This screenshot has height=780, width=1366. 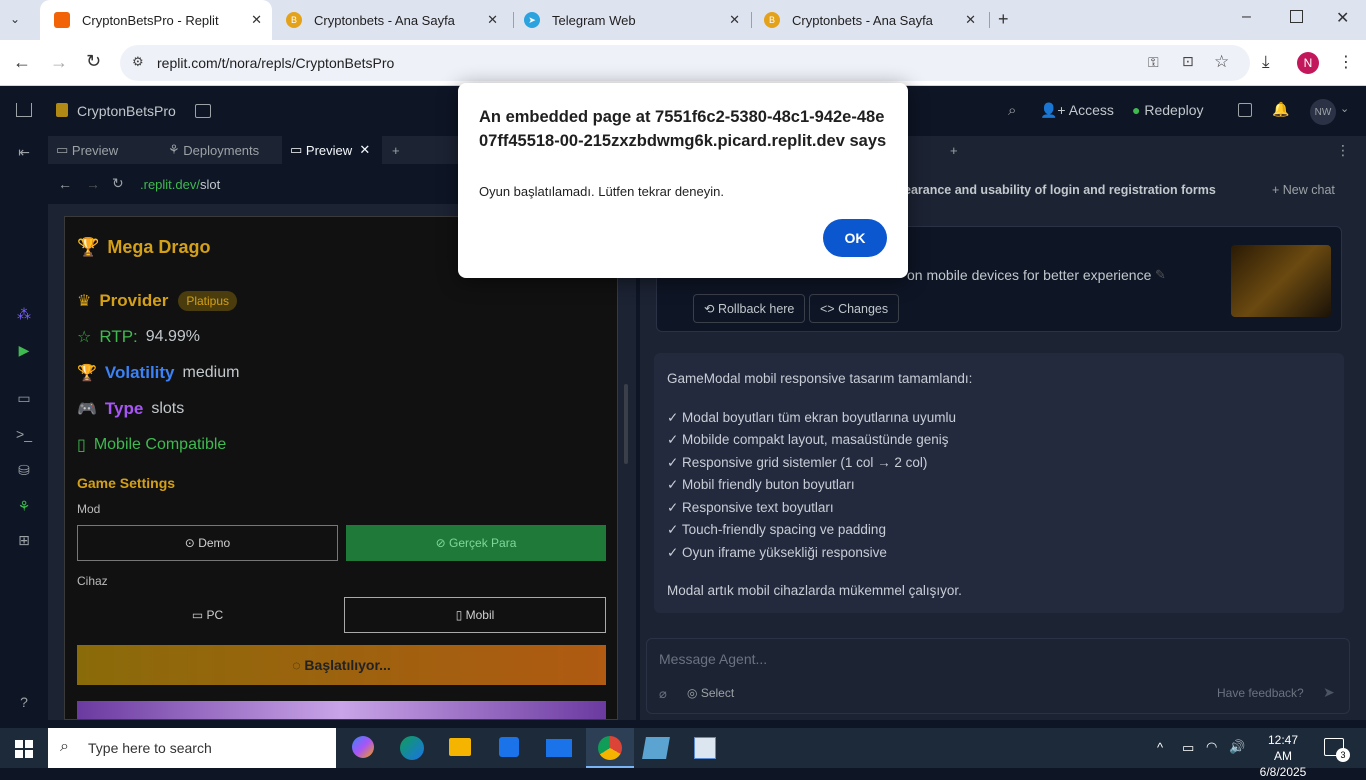 I want to click on tab-search-icon: ⌄, so click(x=15, y=19).